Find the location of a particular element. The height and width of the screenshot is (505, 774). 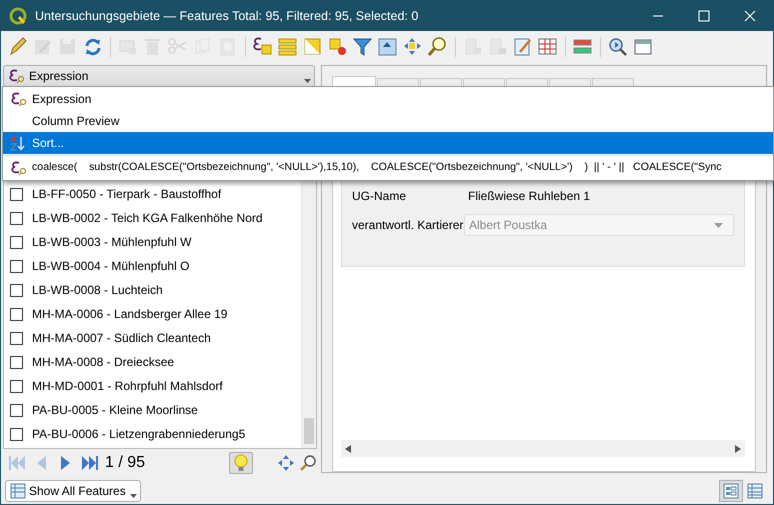

feature-label: PA-BU-0006 - Lietzengrabenniederung5 is located at coordinates (139, 434).